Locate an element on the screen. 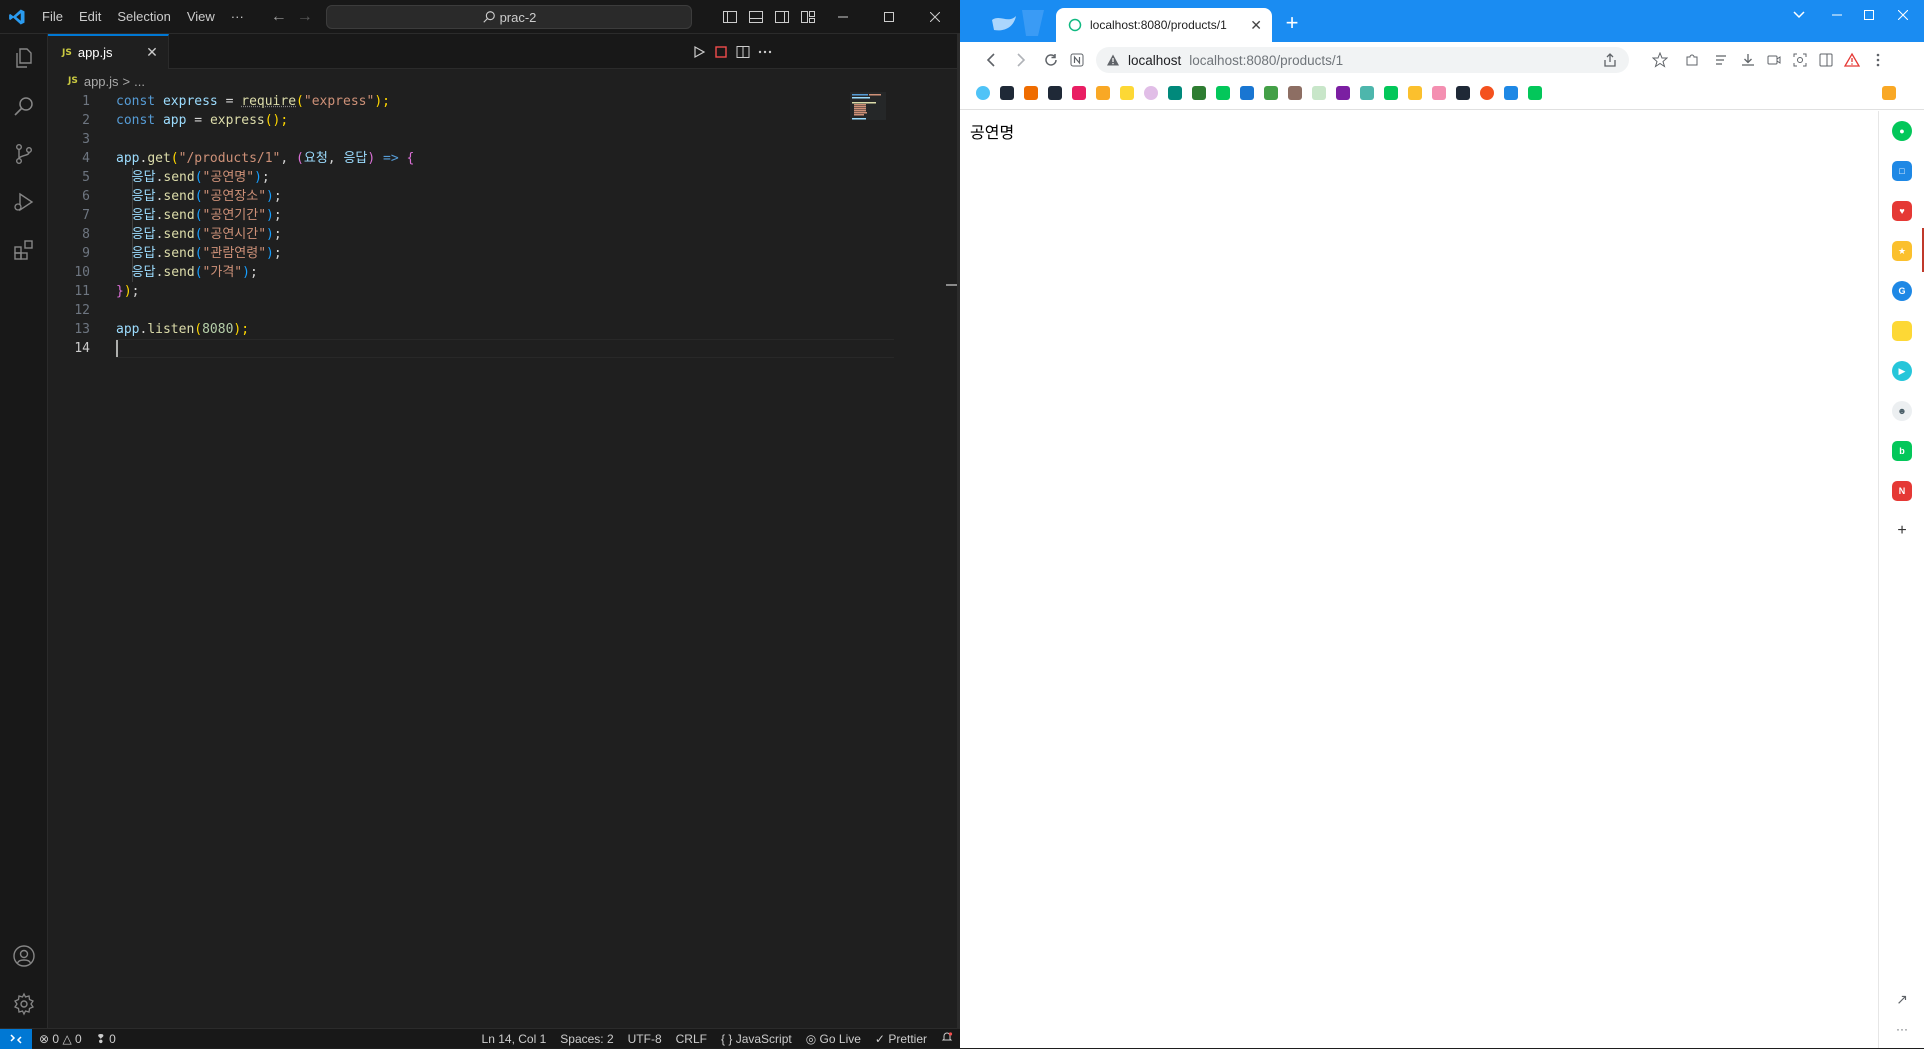  tab-app-js: JS app.js ✕ is located at coordinates (108, 51).